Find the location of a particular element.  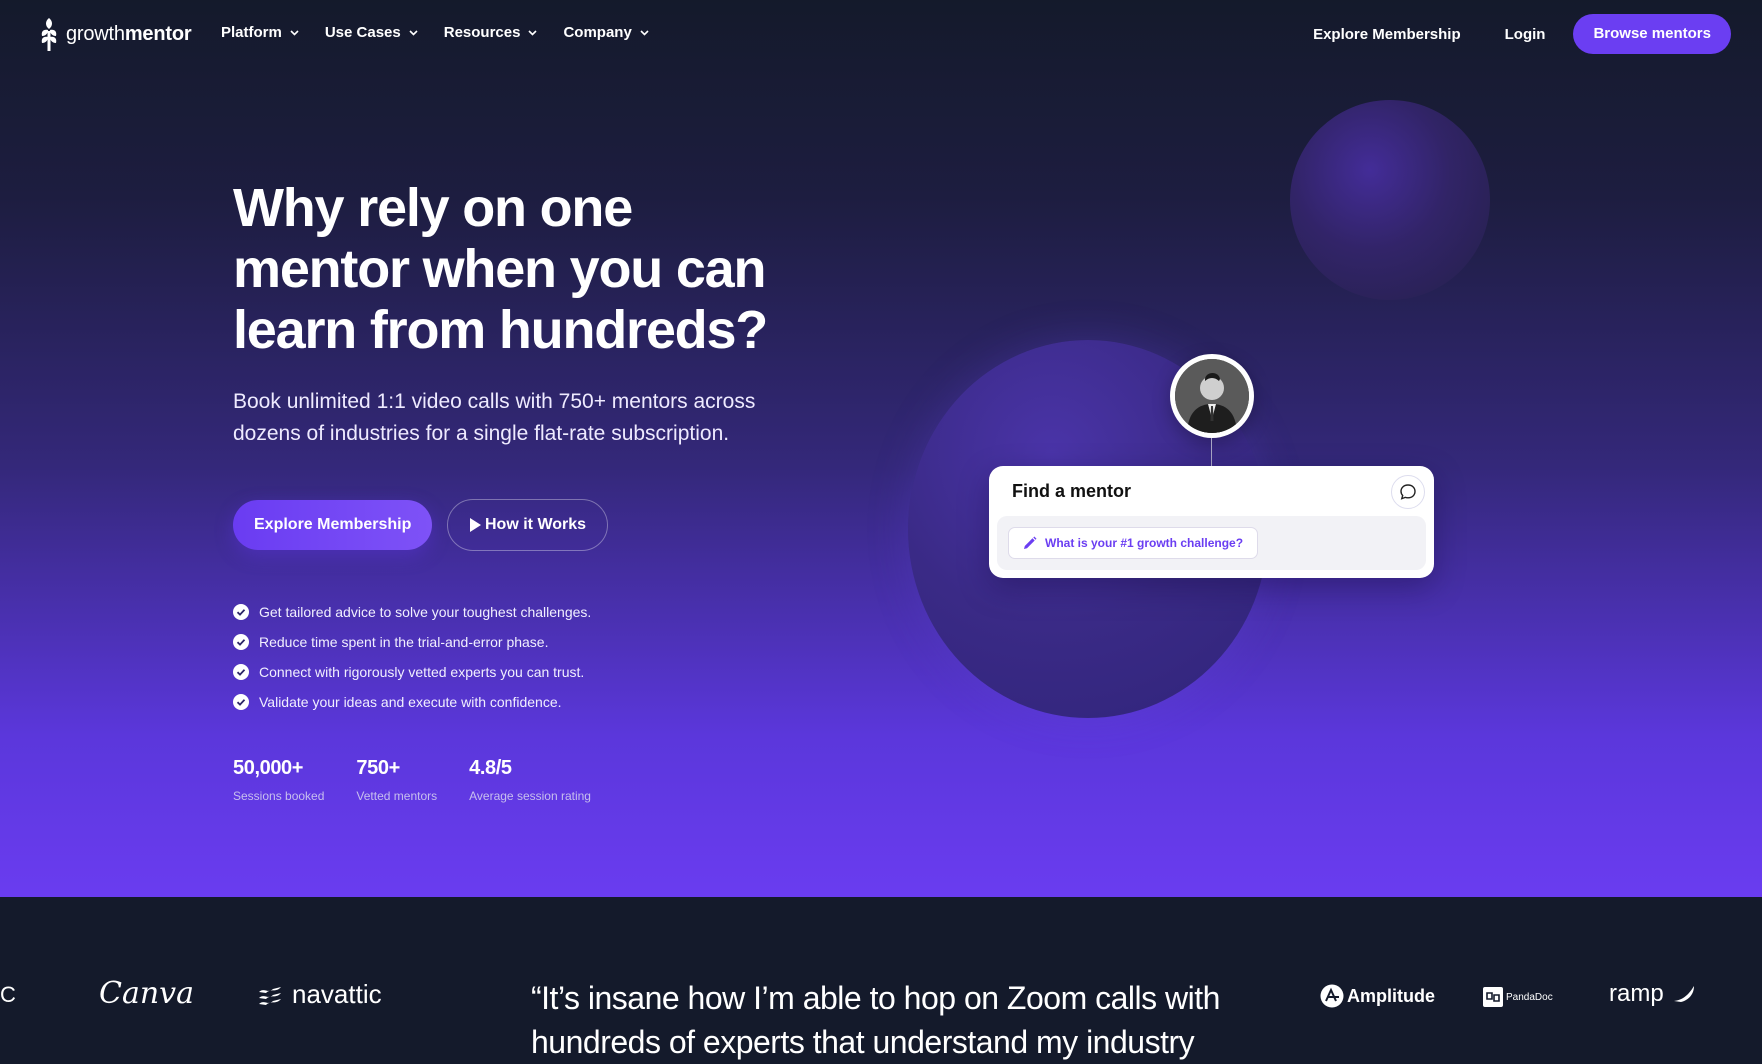

stat-label: Average session rating is located at coordinates (530, 796).